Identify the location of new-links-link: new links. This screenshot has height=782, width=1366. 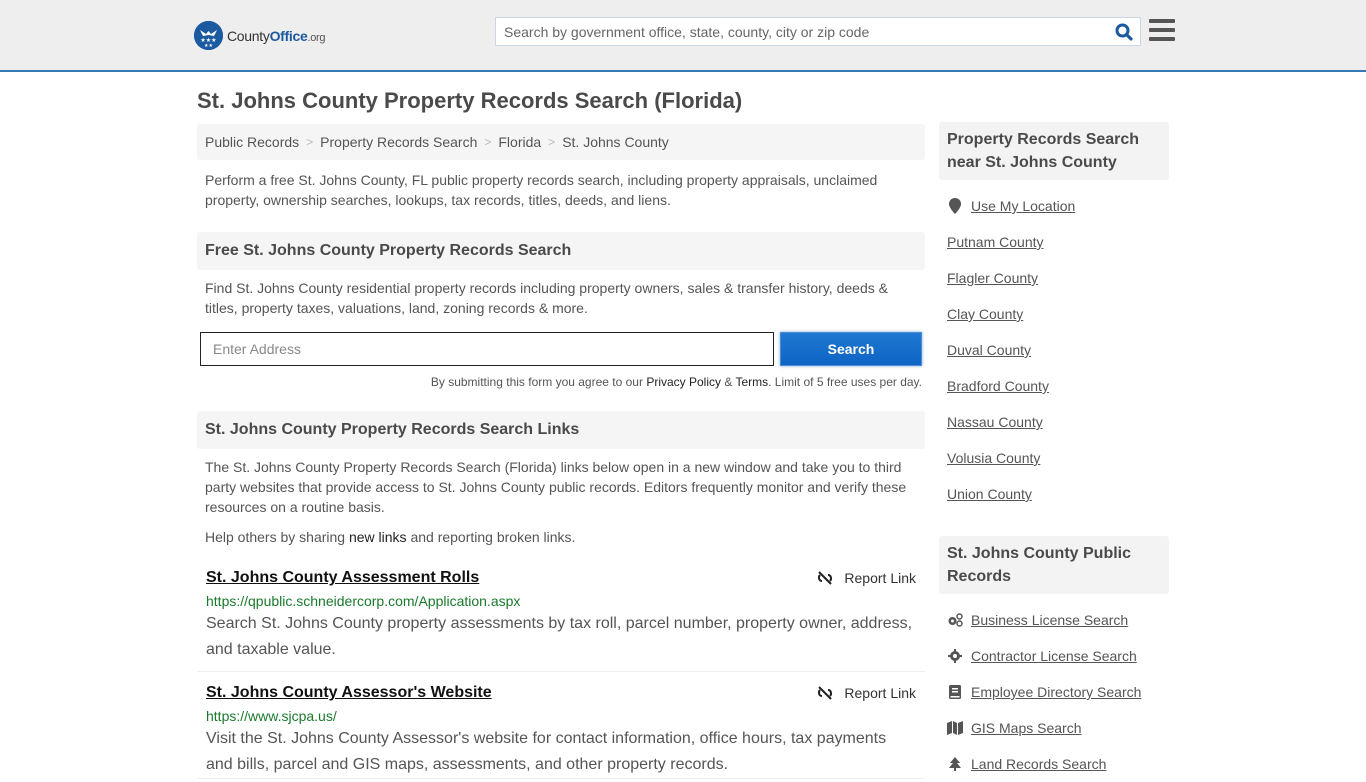
(378, 537).